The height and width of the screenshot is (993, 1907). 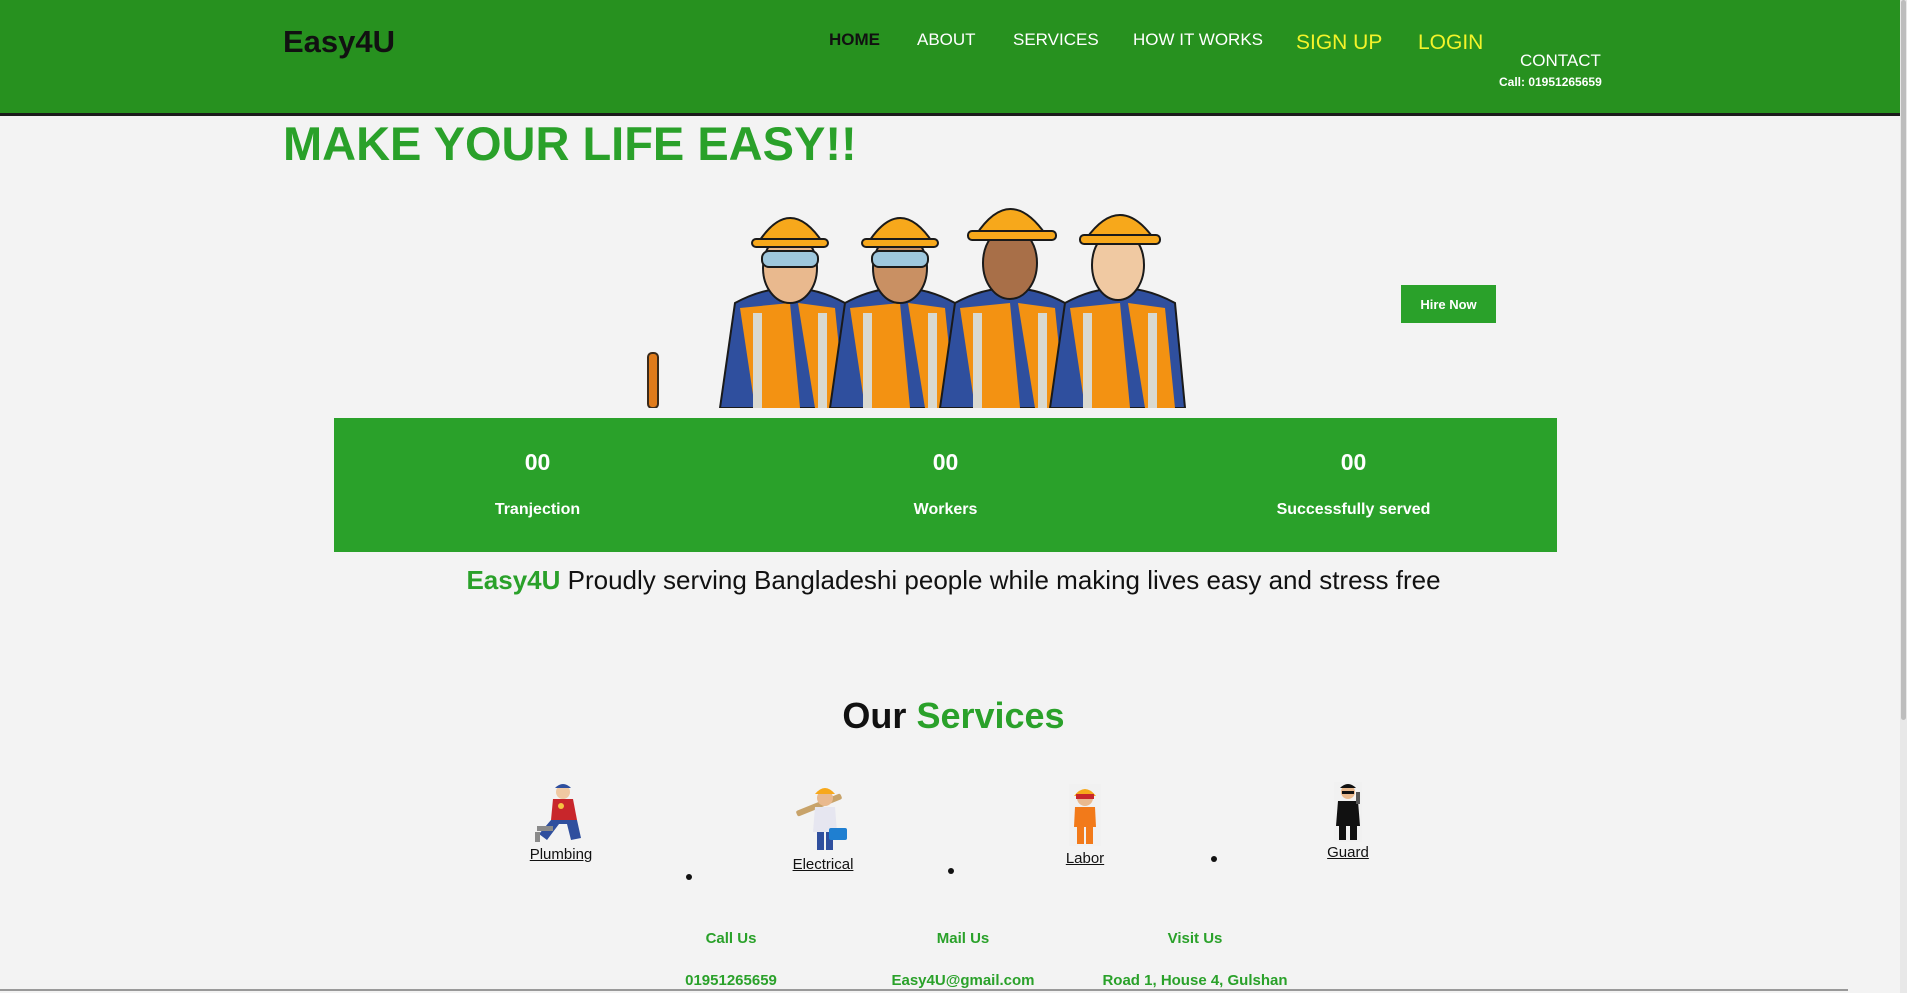 I want to click on service-label: Labor, so click(x=1085, y=858).